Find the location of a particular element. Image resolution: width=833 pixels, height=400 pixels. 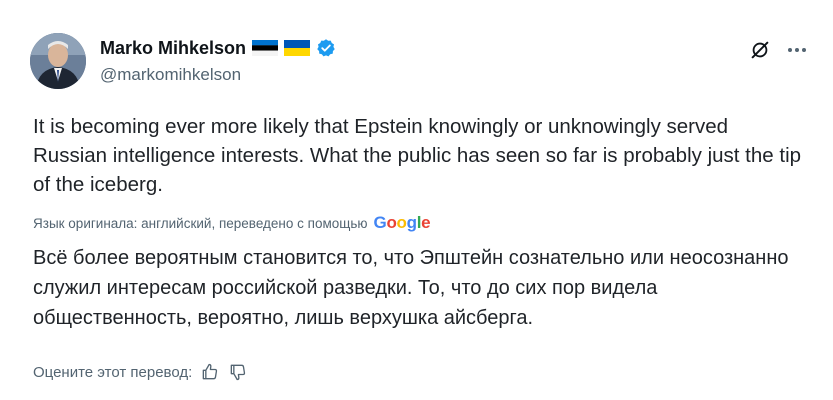

ukraine-flag-icon is located at coordinates (297, 48).